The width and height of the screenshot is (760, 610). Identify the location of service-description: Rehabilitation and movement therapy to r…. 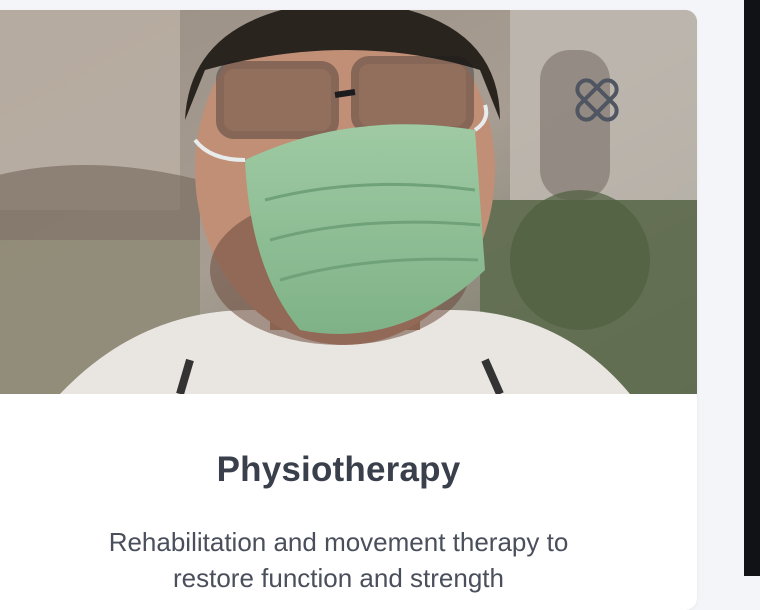
(338, 560).